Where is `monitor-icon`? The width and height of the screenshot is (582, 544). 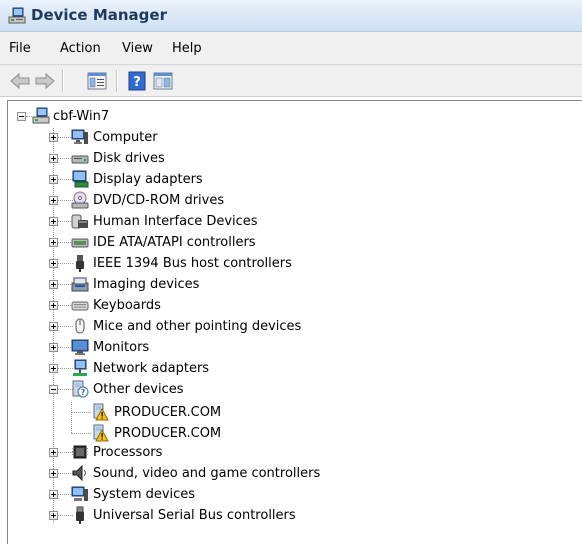
monitor-icon is located at coordinates (80, 347).